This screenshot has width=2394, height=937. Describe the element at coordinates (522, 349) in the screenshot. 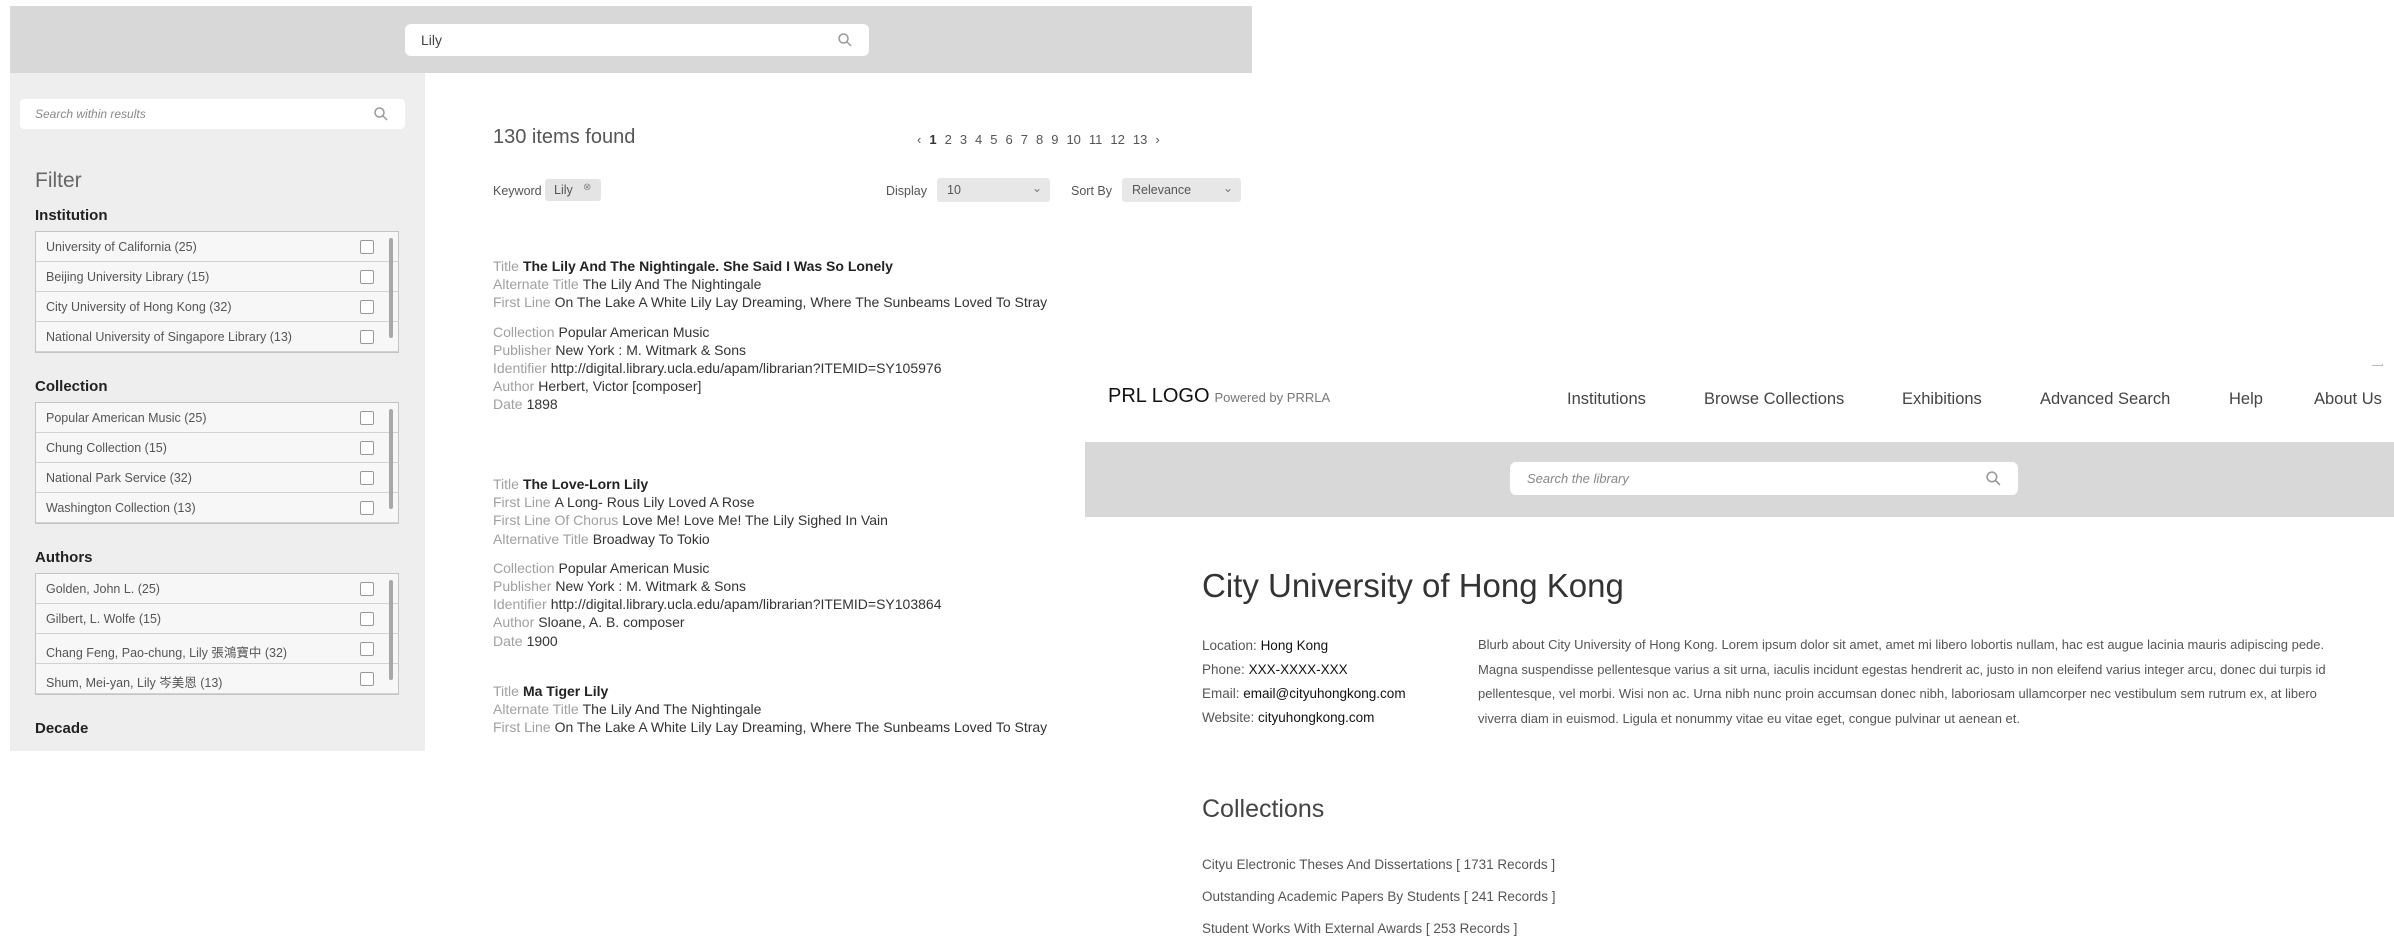

I see `field-label: Publisher` at that location.